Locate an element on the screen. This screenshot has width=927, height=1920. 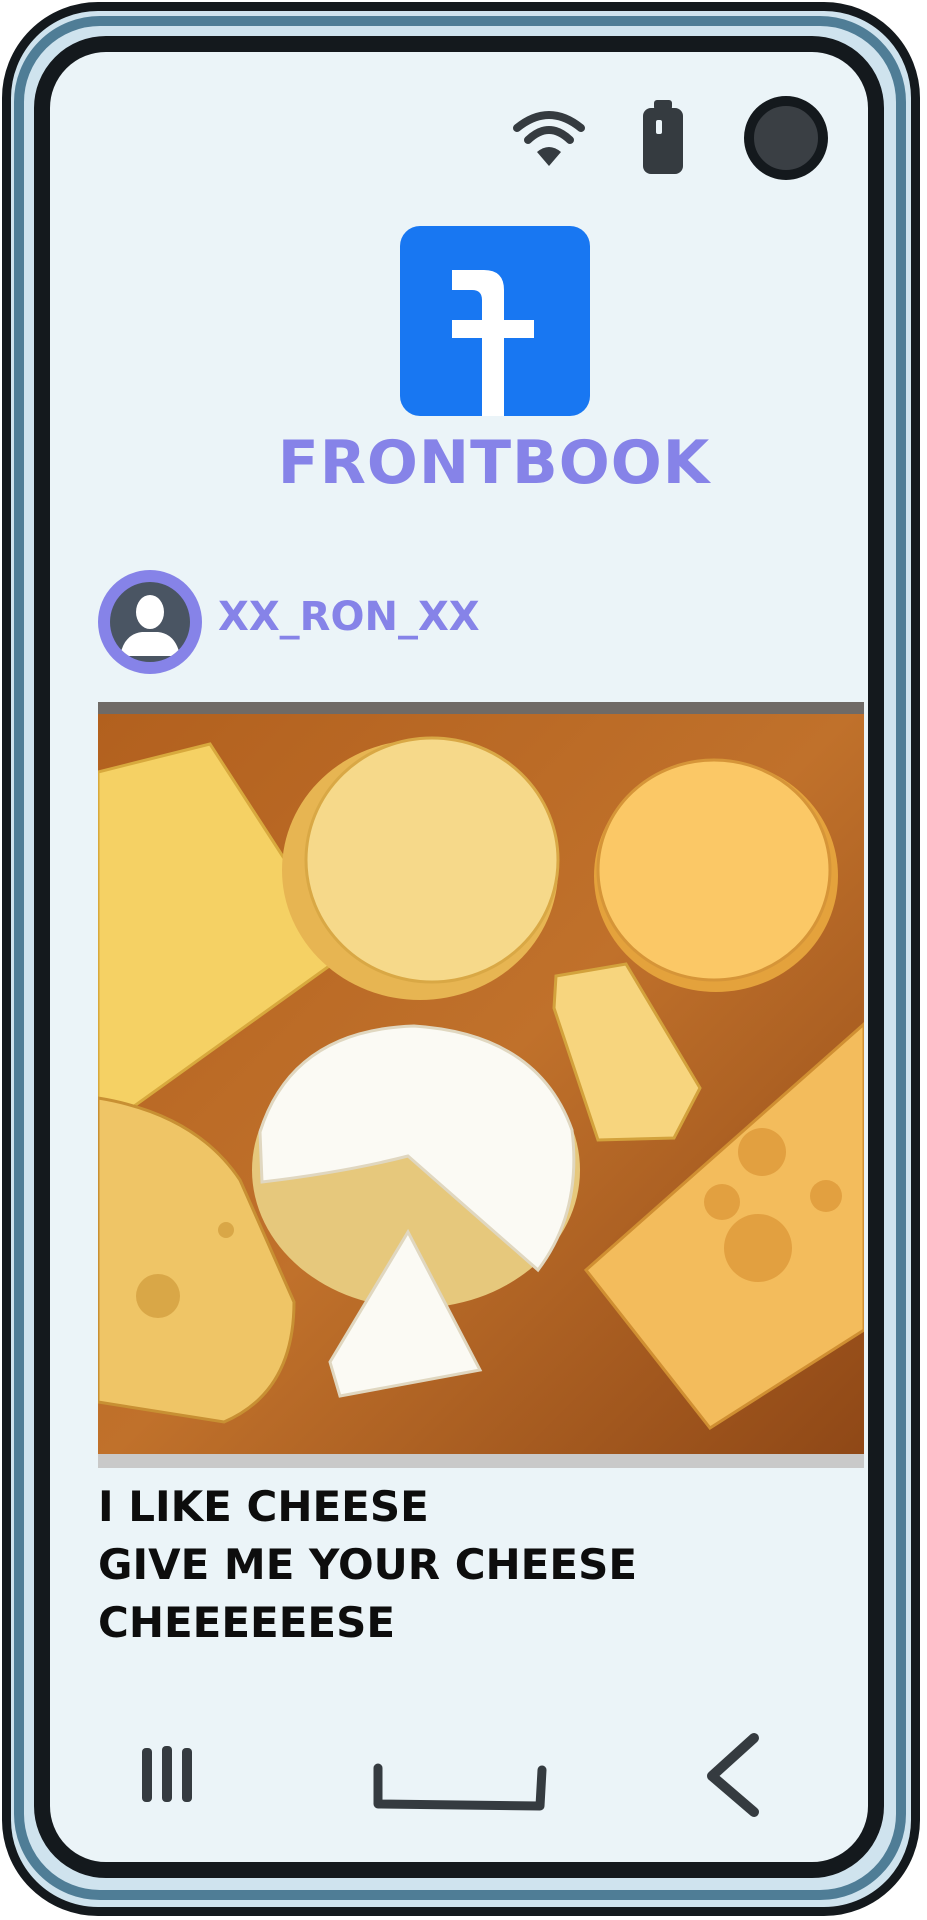
back-icon is located at coordinates (733, 1775).